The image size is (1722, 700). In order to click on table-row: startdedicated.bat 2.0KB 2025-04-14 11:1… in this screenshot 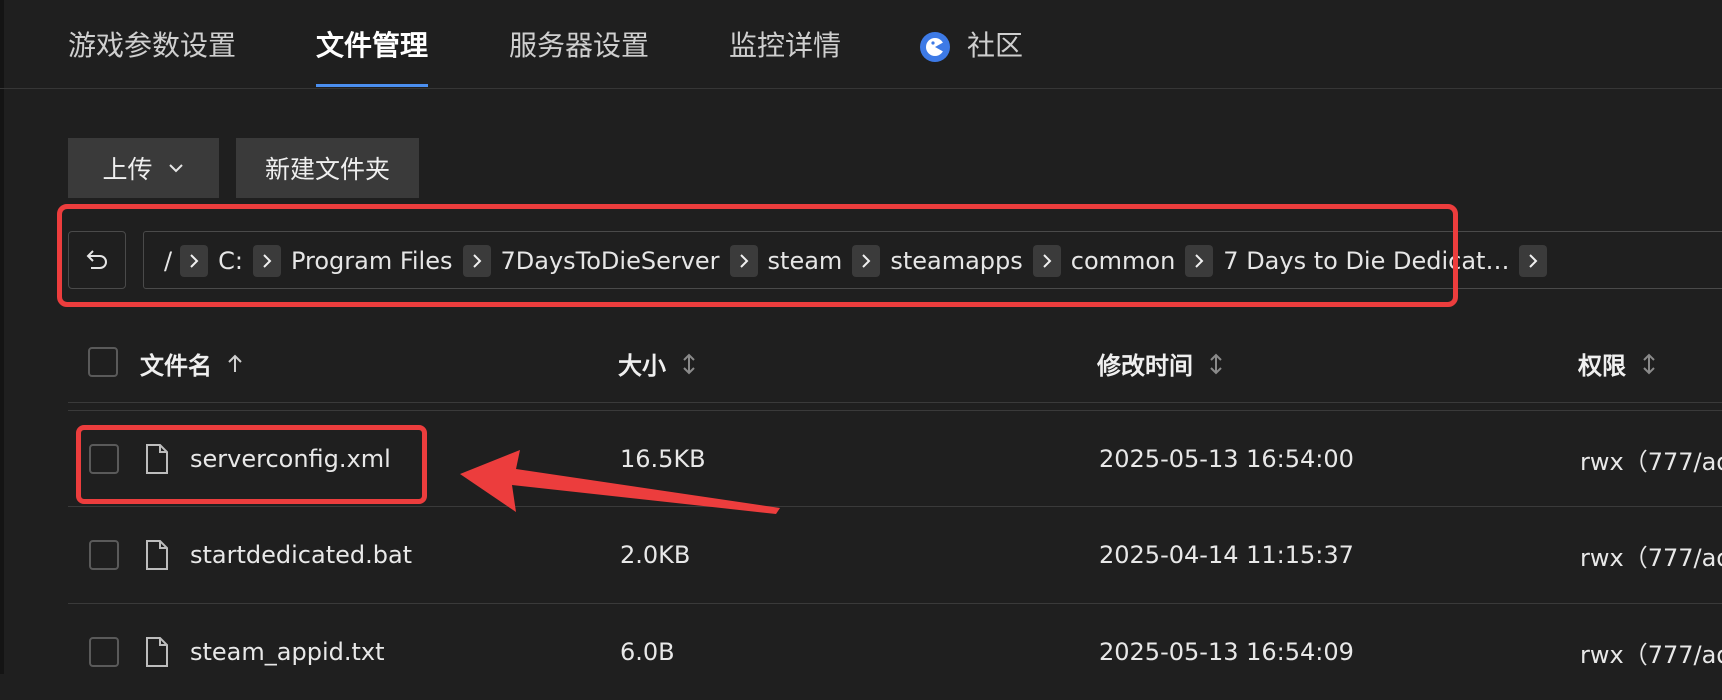, I will do `click(895, 554)`.